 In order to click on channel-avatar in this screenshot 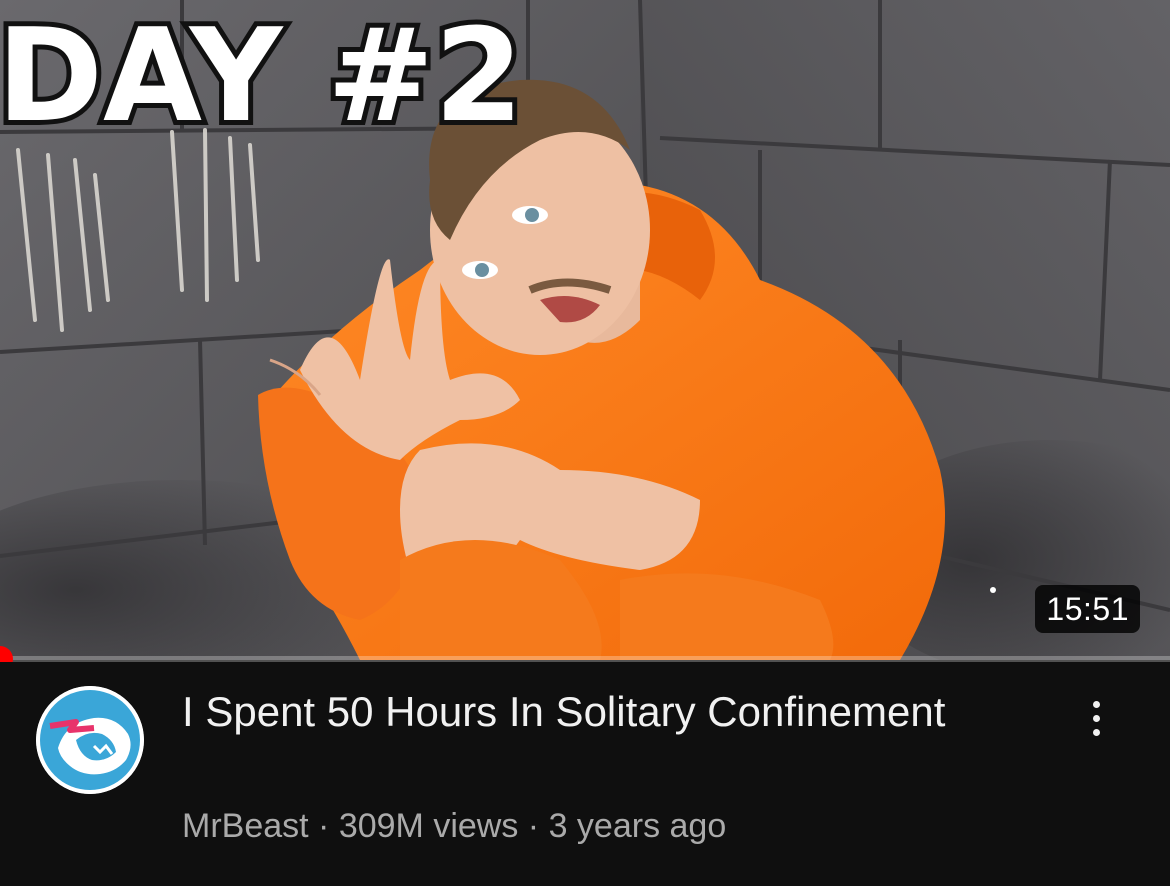, I will do `click(90, 740)`.